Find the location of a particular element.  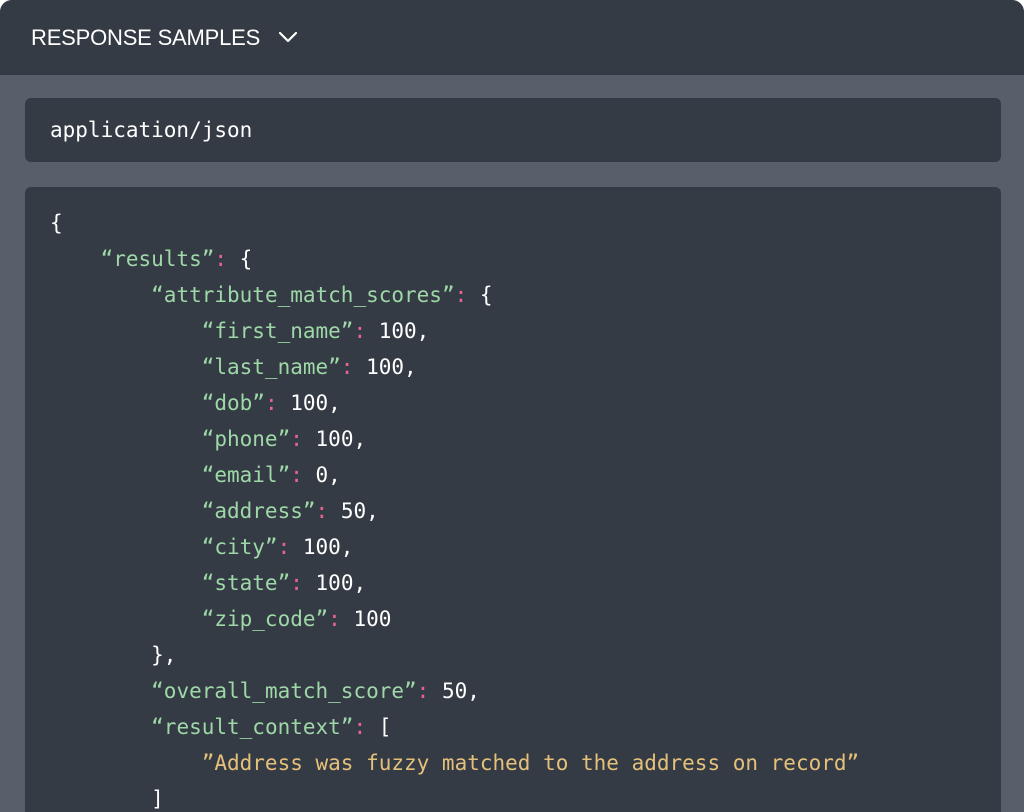

code-line: “address”: 50, is located at coordinates (454, 511).